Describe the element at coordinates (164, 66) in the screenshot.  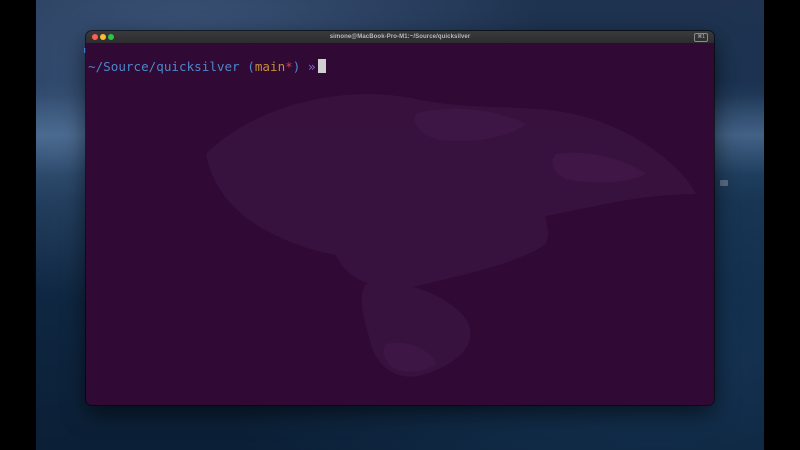
I see `prompt-path: ~/Source/quicksilver` at that location.